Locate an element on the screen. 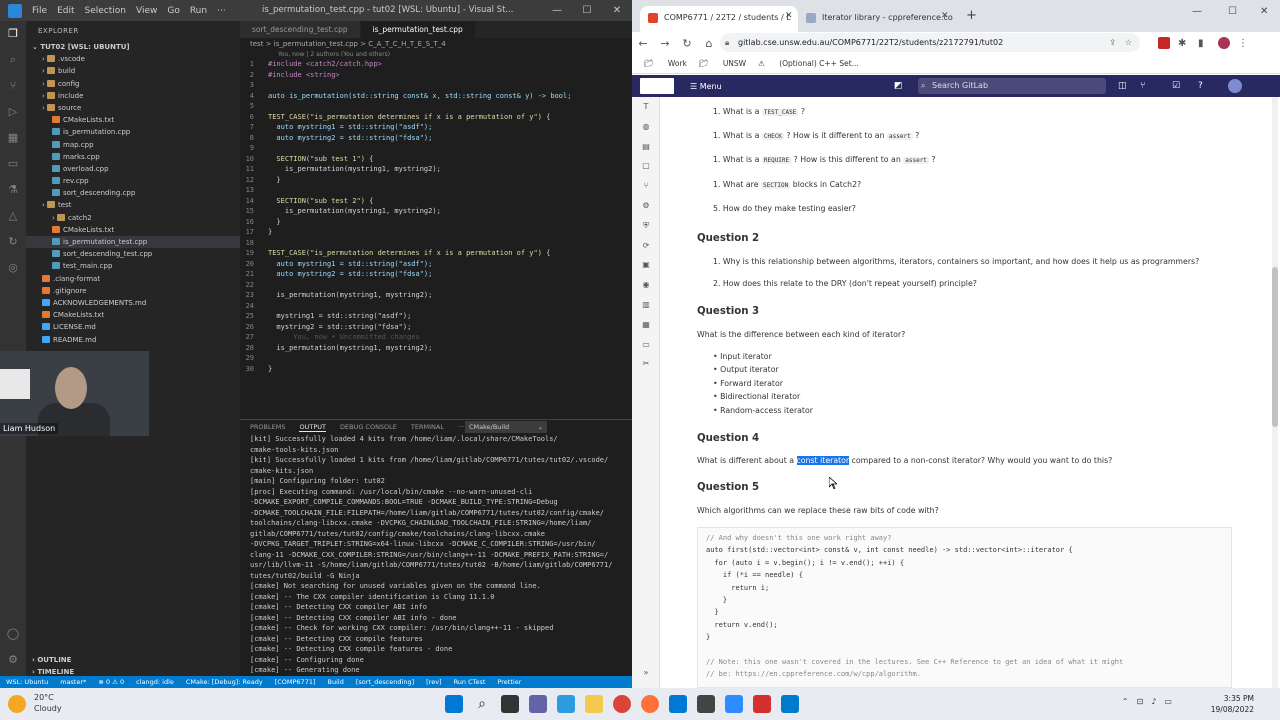 The height and width of the screenshot is (720, 1280). tree-item: is_permutation.cpp is located at coordinates (133, 132).